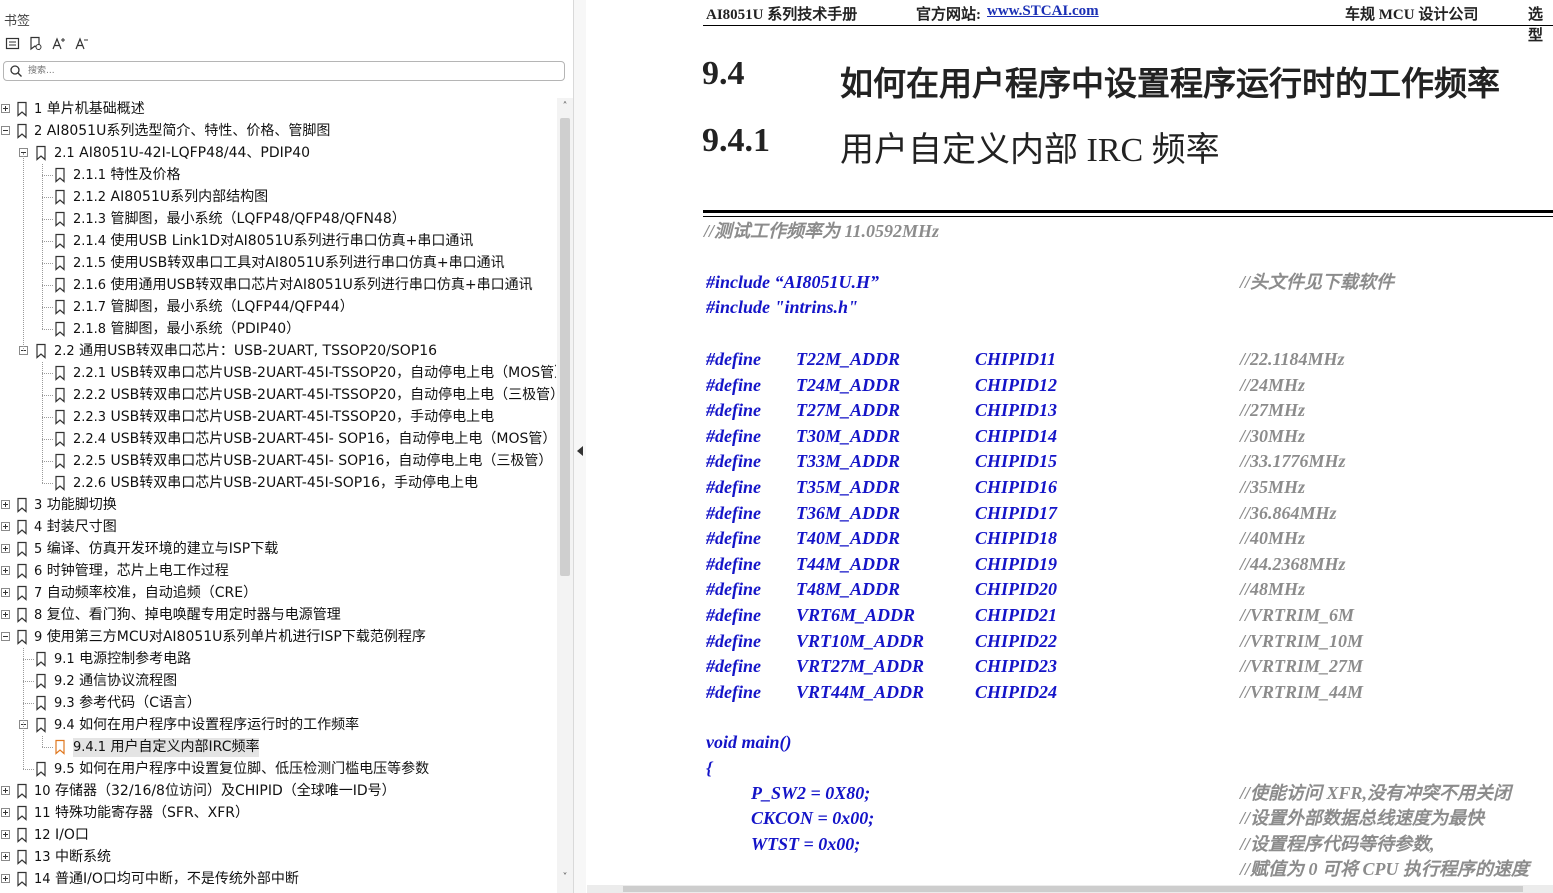 The height and width of the screenshot is (893, 1553). What do you see at coordinates (278, 263) in the screenshot?
I see `bookmark-item: 2.1.5 使用USB转双串口工具对AI8051U系列进行串口仿真+串口通讯` at bounding box center [278, 263].